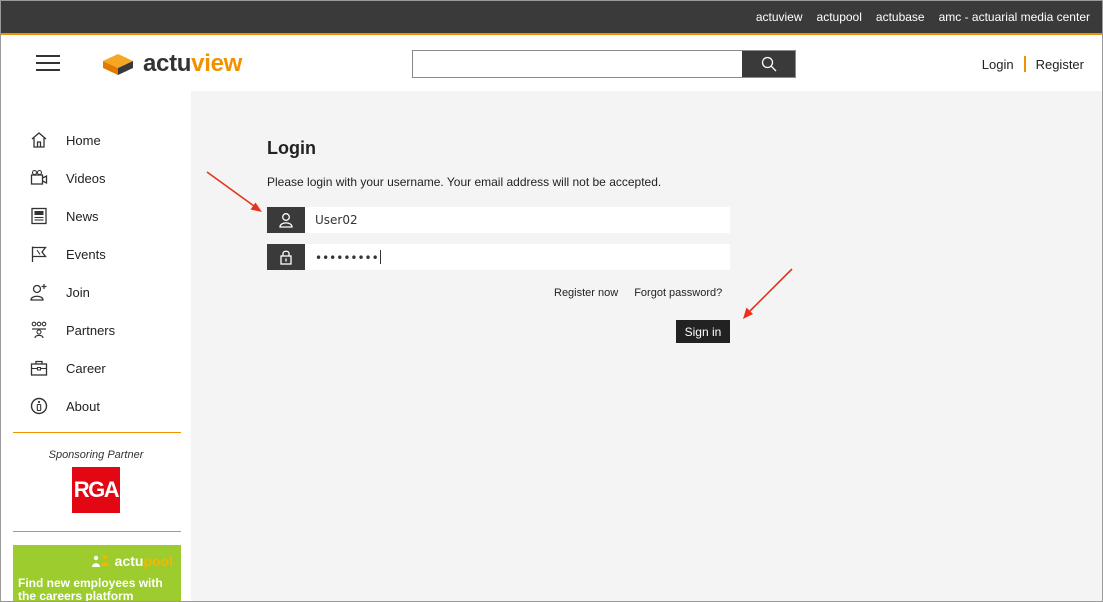 This screenshot has height=602, width=1103. What do you see at coordinates (380, 256) in the screenshot?
I see `text-cursor` at bounding box center [380, 256].